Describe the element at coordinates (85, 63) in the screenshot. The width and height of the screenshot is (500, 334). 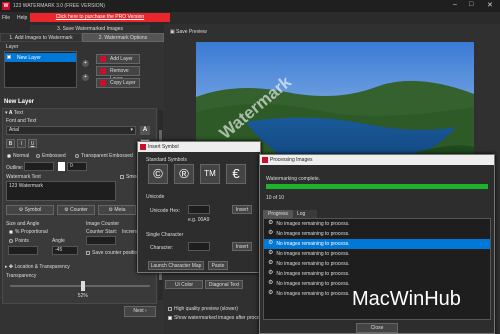
I see `move-up-icon: +` at that location.